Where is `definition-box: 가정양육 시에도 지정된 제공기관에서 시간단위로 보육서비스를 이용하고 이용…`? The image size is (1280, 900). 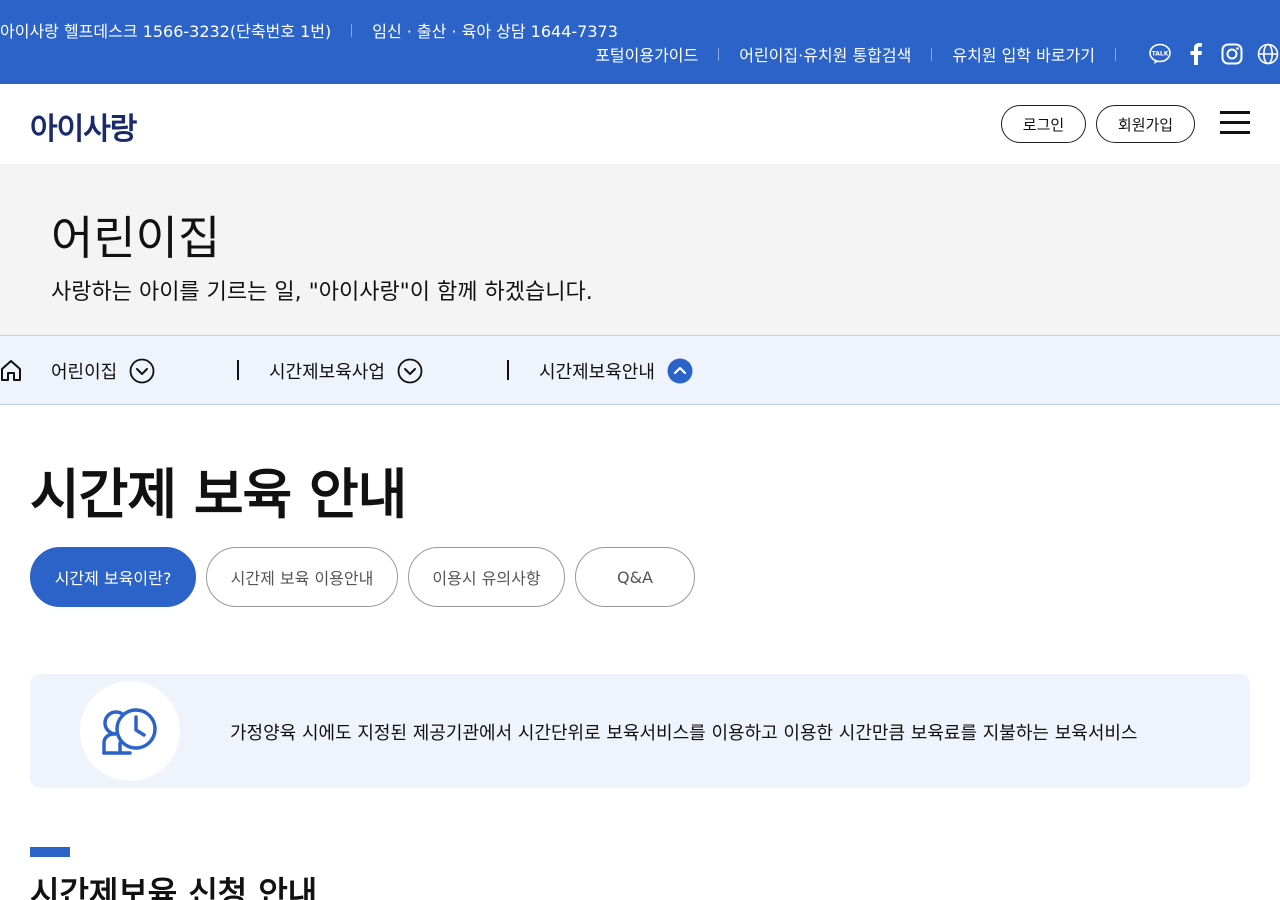
definition-box: 가정양육 시에도 지정된 제공기관에서 시간단위로 보육서비스를 이용하고 이용… is located at coordinates (640, 731).